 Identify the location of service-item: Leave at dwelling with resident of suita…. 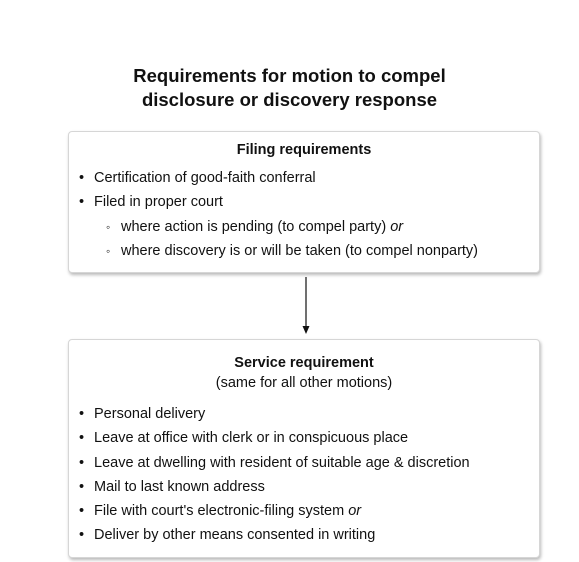
(269, 463).